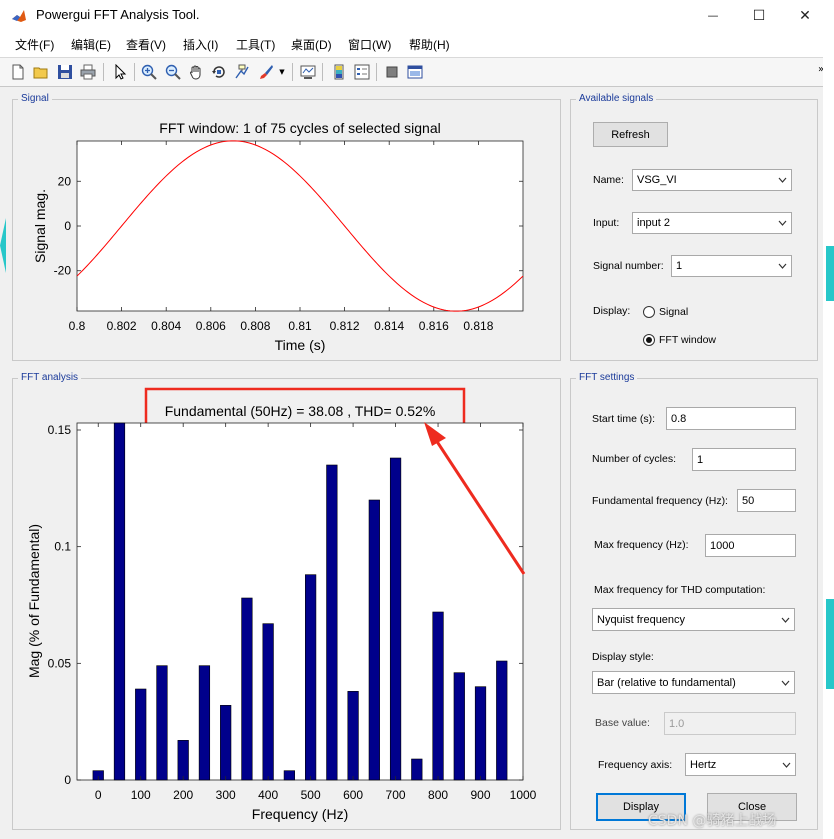 The height and width of the screenshot is (839, 834). Describe the element at coordinates (730, 723) in the screenshot. I see `base-value-field: 1.0` at that location.